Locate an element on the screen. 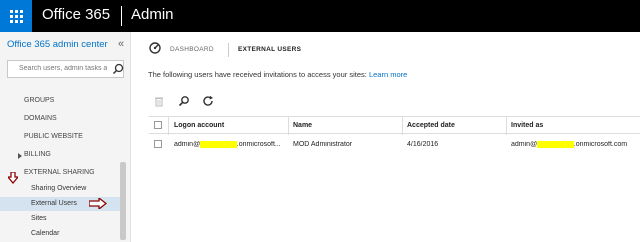  select-all-checkbox is located at coordinates (158, 125).